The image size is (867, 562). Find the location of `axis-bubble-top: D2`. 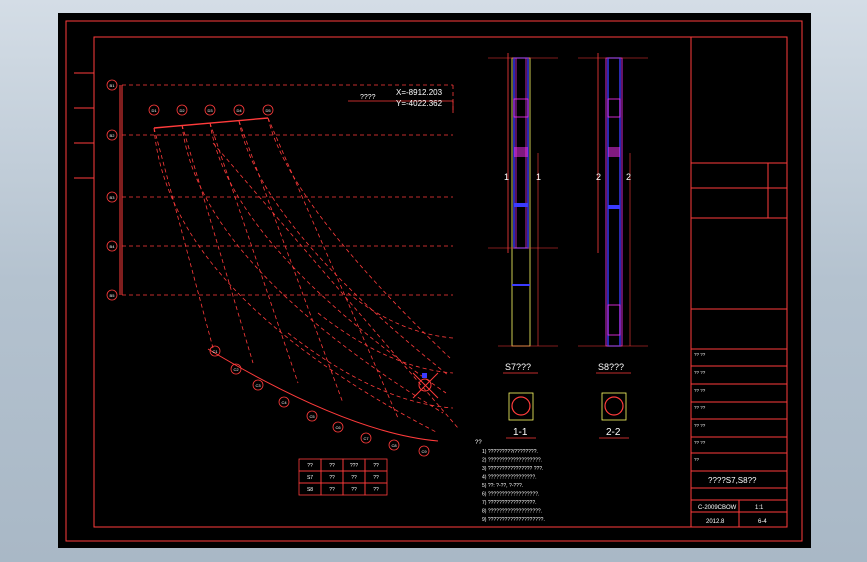

axis-bubble-top: D2 is located at coordinates (182, 110).